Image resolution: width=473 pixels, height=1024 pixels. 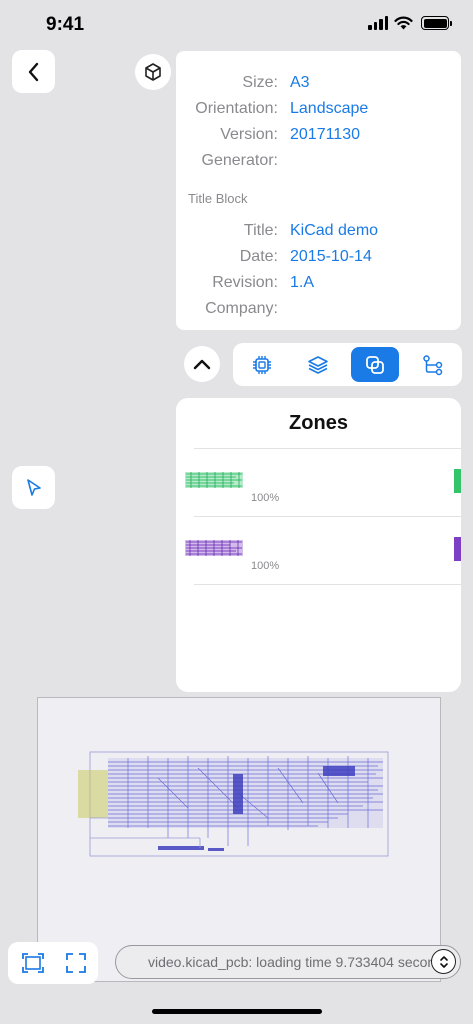 What do you see at coordinates (318, 86) in the screenshot?
I see `info-row-size: Size: A3` at bounding box center [318, 86].